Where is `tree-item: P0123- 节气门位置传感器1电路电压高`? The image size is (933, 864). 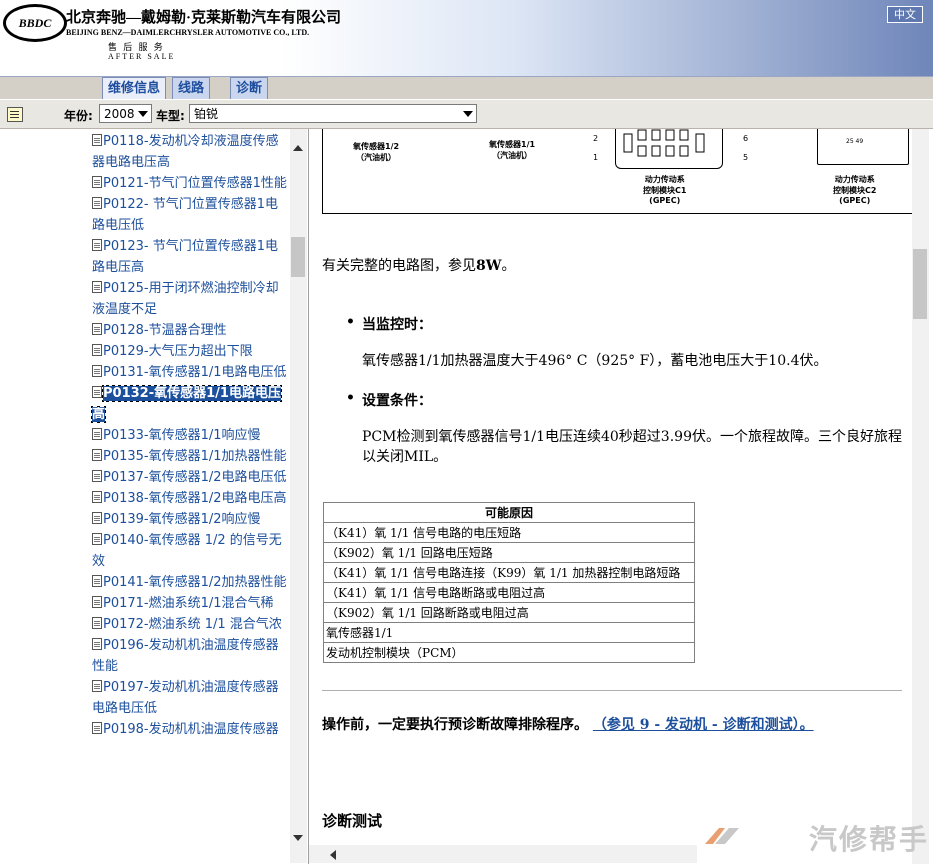
tree-item: P0123- 节气门位置传感器1电路电压高 is located at coordinates (189, 257).